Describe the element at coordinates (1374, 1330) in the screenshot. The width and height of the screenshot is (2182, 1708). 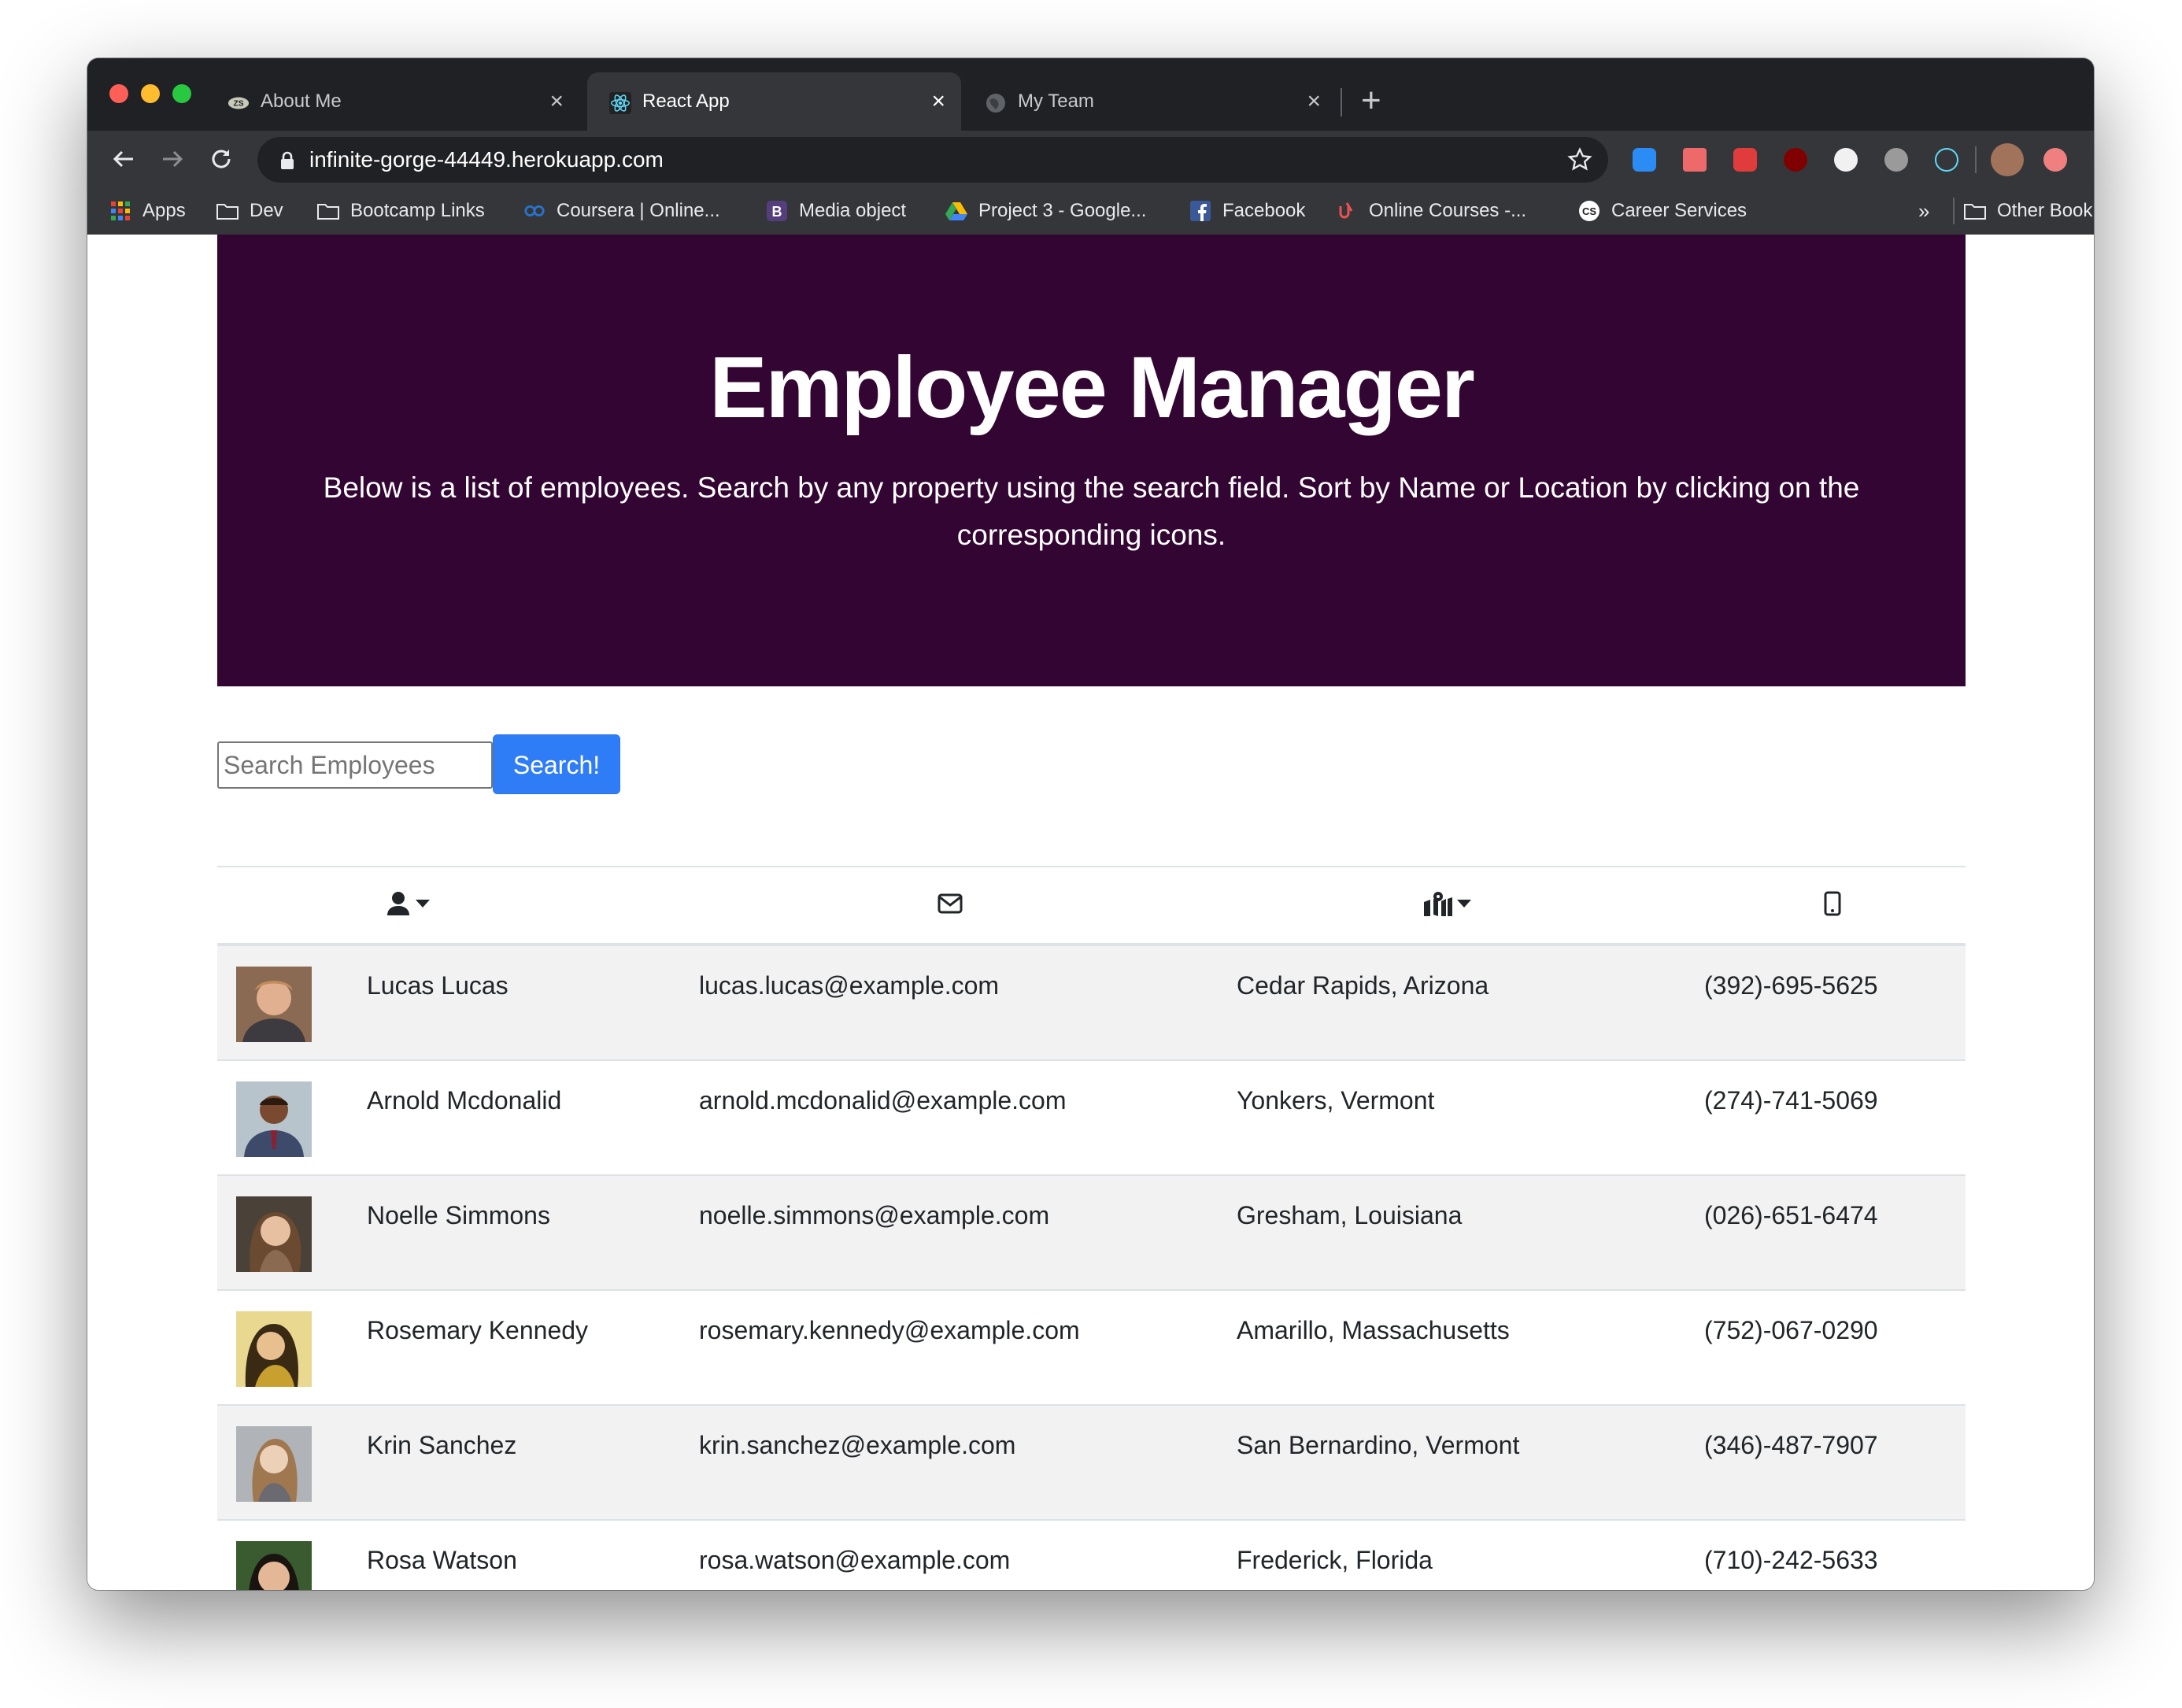
I see `location-text: Amarillo, Massachusetts` at that location.